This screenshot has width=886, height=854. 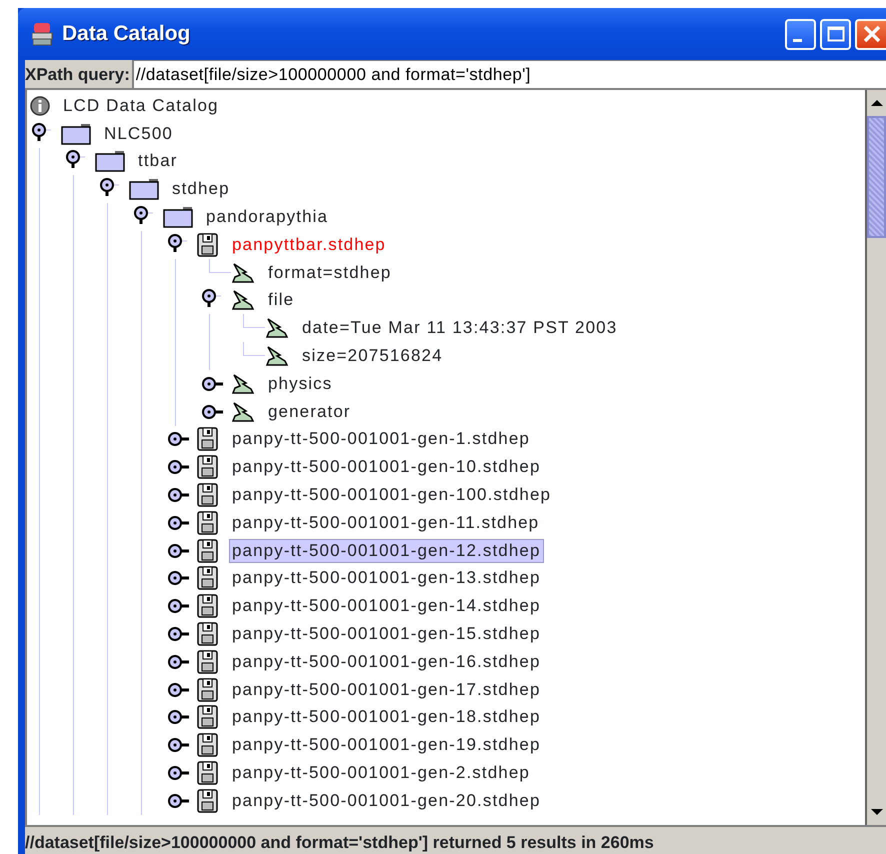 What do you see at coordinates (509, 74) in the screenshot?
I see `query-field: //dataset[file/size>100000000 and format='stdhep']` at bounding box center [509, 74].